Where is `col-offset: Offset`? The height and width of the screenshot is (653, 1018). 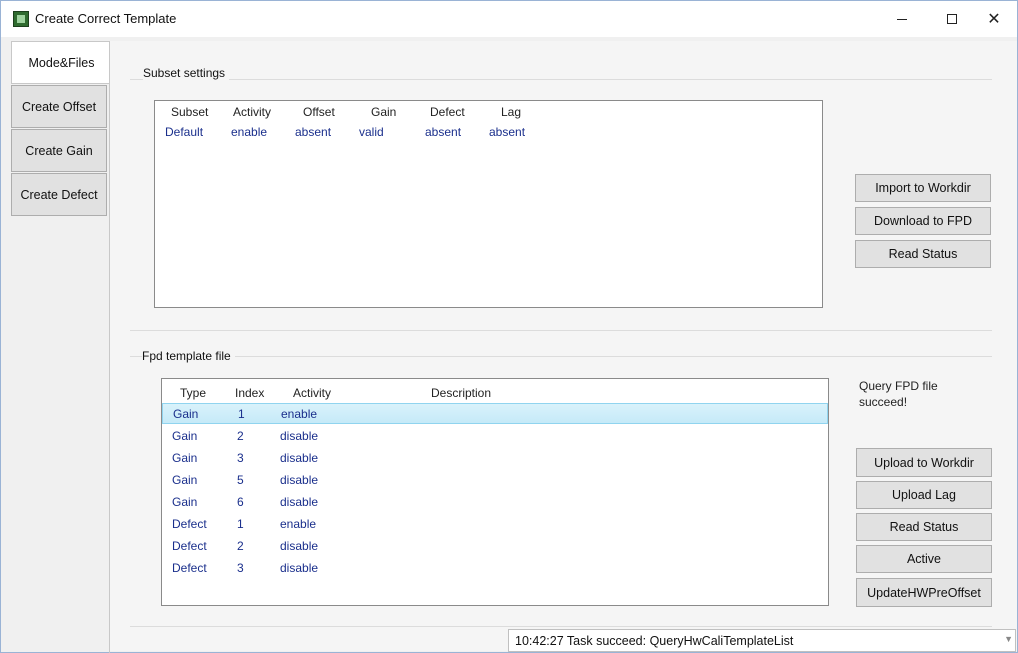
col-offset: Offset is located at coordinates (319, 112).